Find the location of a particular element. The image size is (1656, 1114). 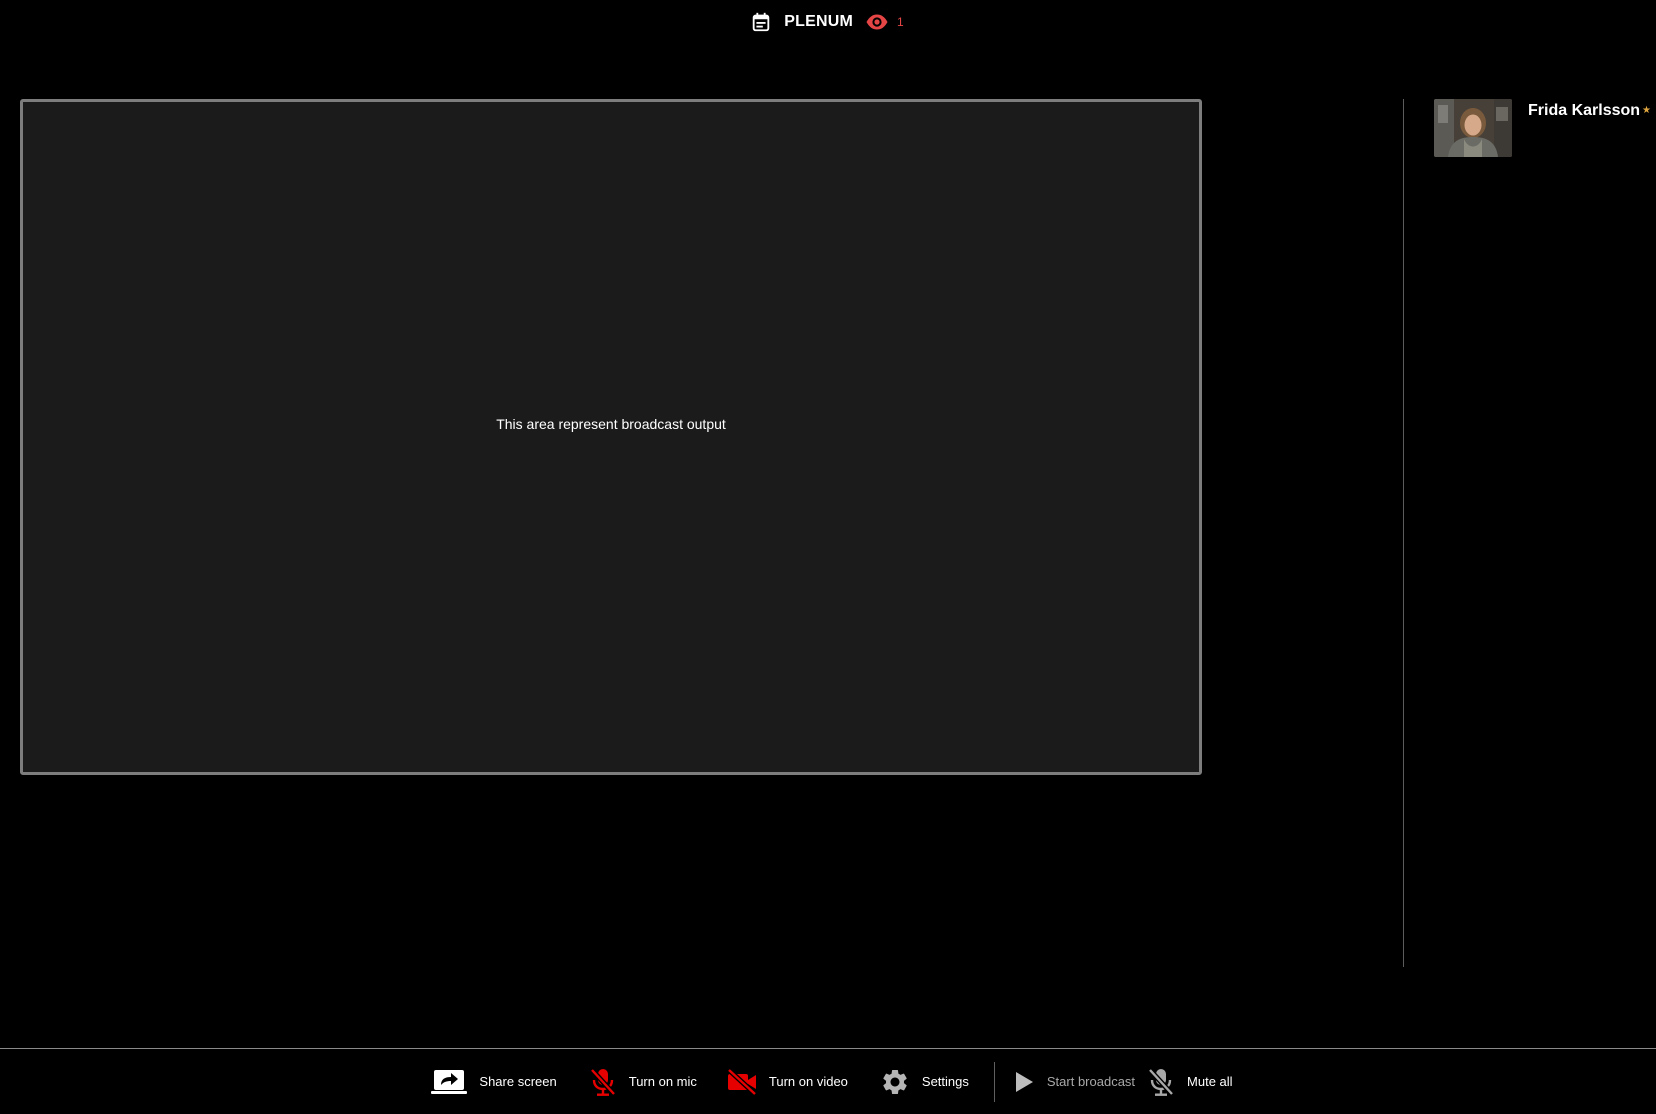

mute-all-button: Mute all is located at coordinates (1190, 1082).